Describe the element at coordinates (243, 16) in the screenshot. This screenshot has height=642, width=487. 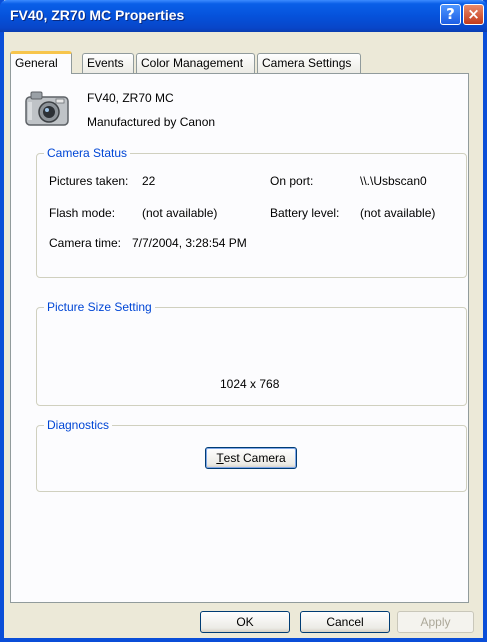
I see `title-bar: FV40, ZR70 MC Properties ? ×` at that location.